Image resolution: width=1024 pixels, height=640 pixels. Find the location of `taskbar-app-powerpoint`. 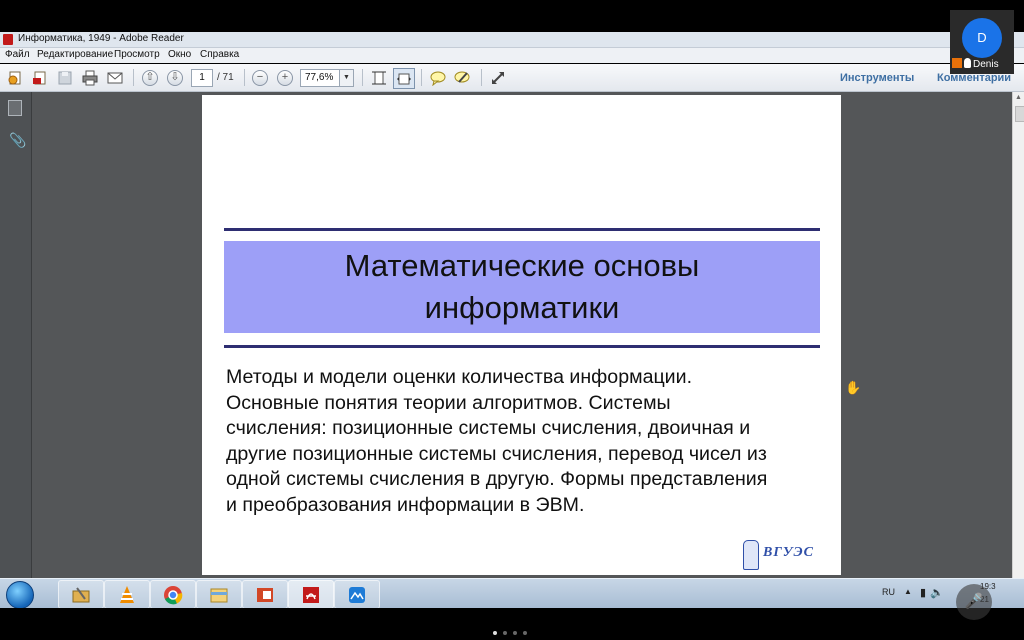

taskbar-app-powerpoint is located at coordinates (265, 594).